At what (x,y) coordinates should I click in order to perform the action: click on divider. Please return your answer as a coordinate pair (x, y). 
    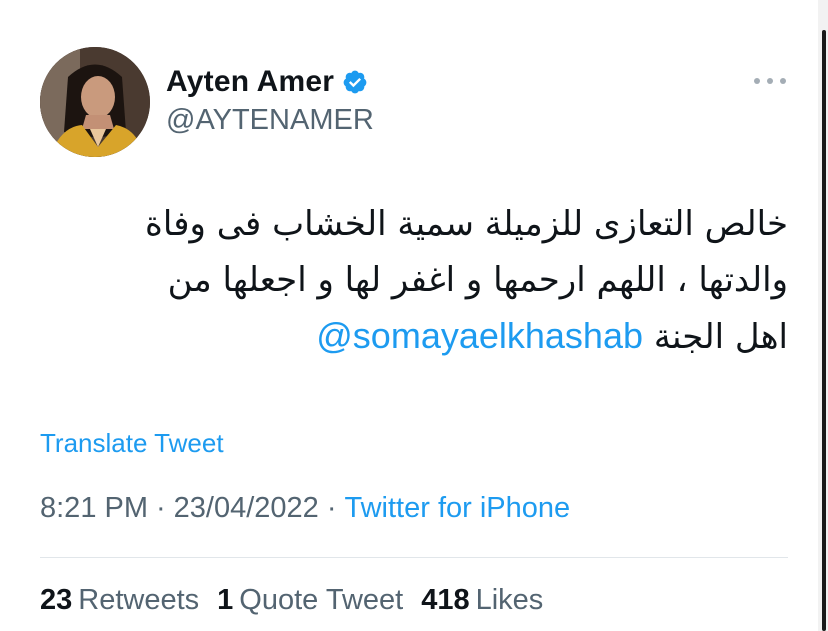
    Looking at the image, I should click on (414, 557).